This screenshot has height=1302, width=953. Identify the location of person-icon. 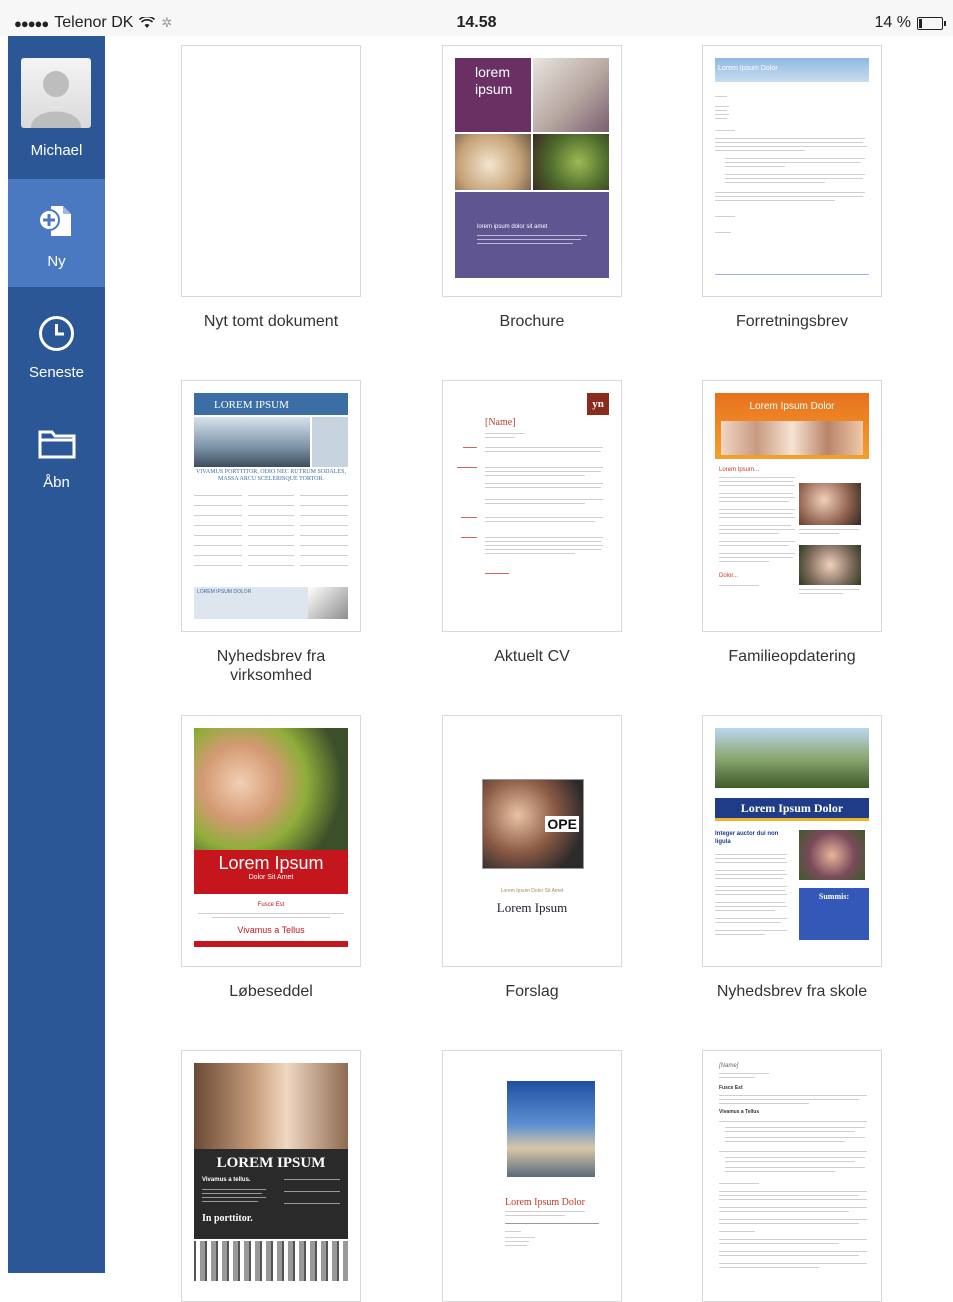
(56, 99).